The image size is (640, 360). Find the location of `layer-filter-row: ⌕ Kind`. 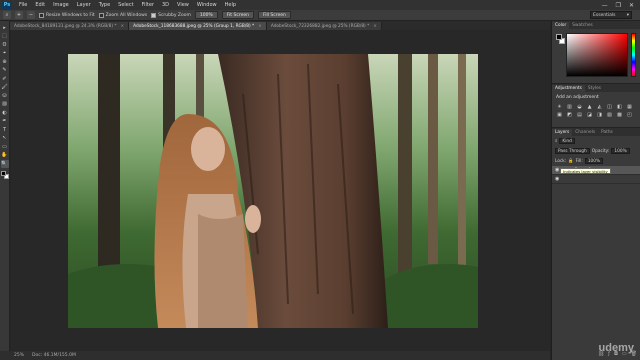

layer-filter-row: ⌕ Kind is located at coordinates (596, 141).